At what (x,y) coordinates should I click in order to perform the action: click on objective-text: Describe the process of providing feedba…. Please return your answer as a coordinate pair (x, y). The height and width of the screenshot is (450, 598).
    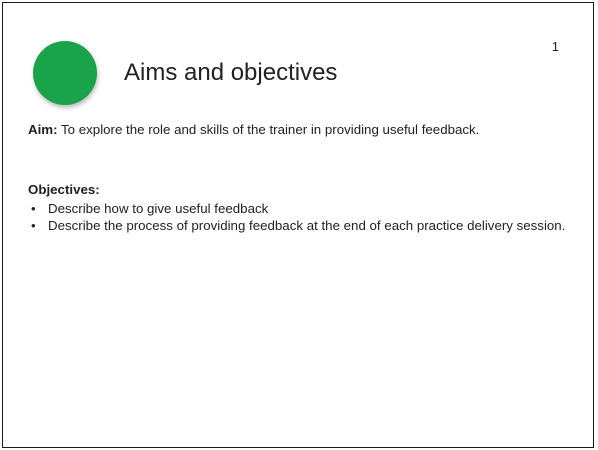
    Looking at the image, I should click on (307, 225).